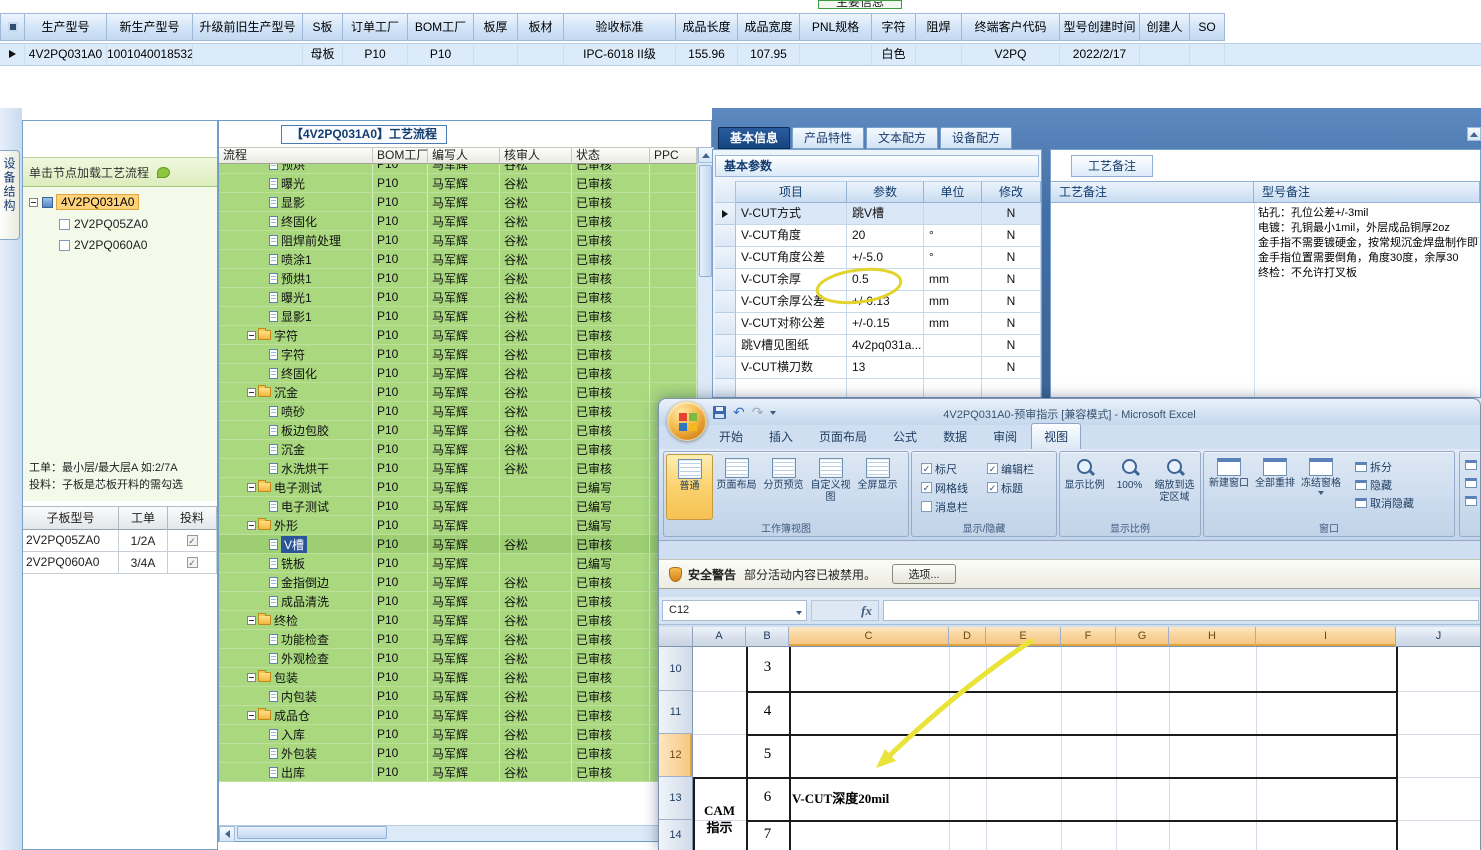 This screenshot has width=1481, height=850. I want to click on window-button-0: 新建窗口, so click(1229, 487).